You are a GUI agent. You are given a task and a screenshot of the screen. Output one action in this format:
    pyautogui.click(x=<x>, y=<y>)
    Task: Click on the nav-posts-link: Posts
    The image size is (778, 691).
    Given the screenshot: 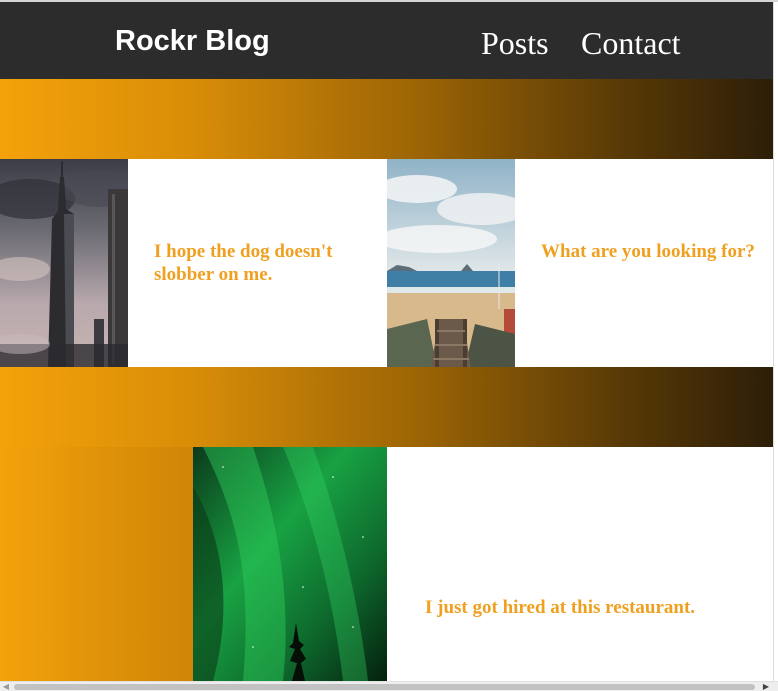 What is the action you would take?
    pyautogui.click(x=515, y=43)
    